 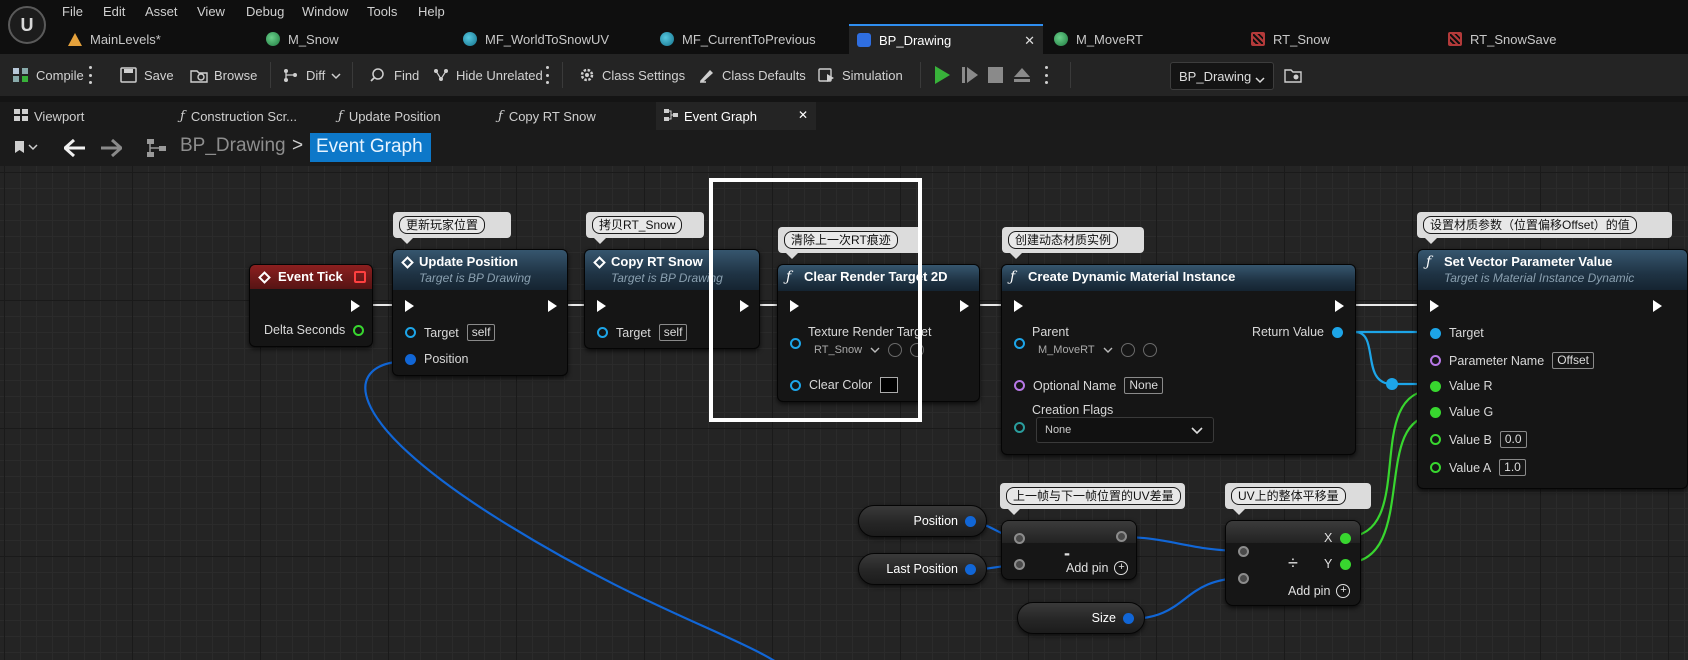 I want to click on debug-object-select: BP_Drawing, so click(x=1222, y=76).